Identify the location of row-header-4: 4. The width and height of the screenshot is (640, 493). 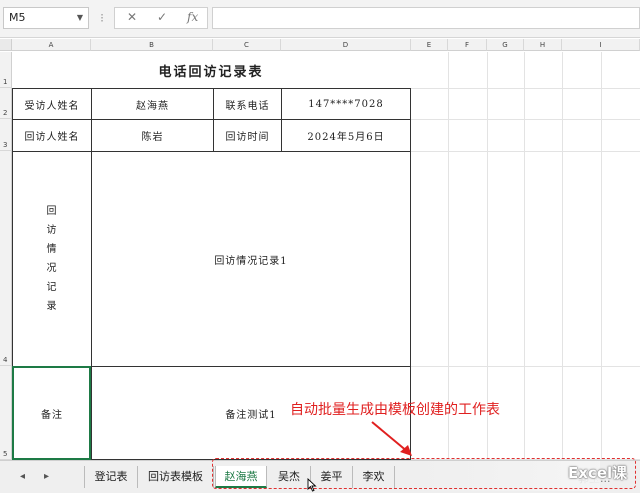
(6, 258).